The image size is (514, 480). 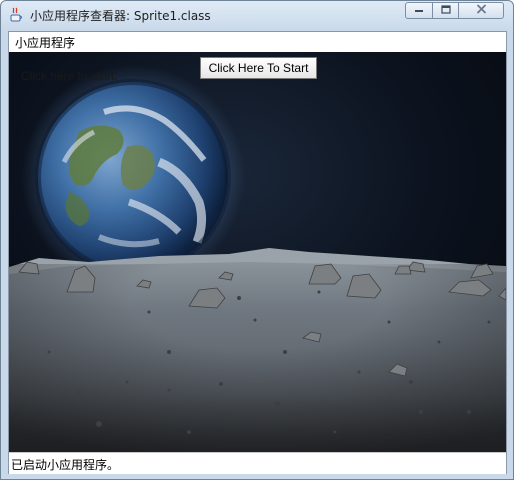 What do you see at coordinates (16, 15) in the screenshot?
I see `java-icon` at bounding box center [16, 15].